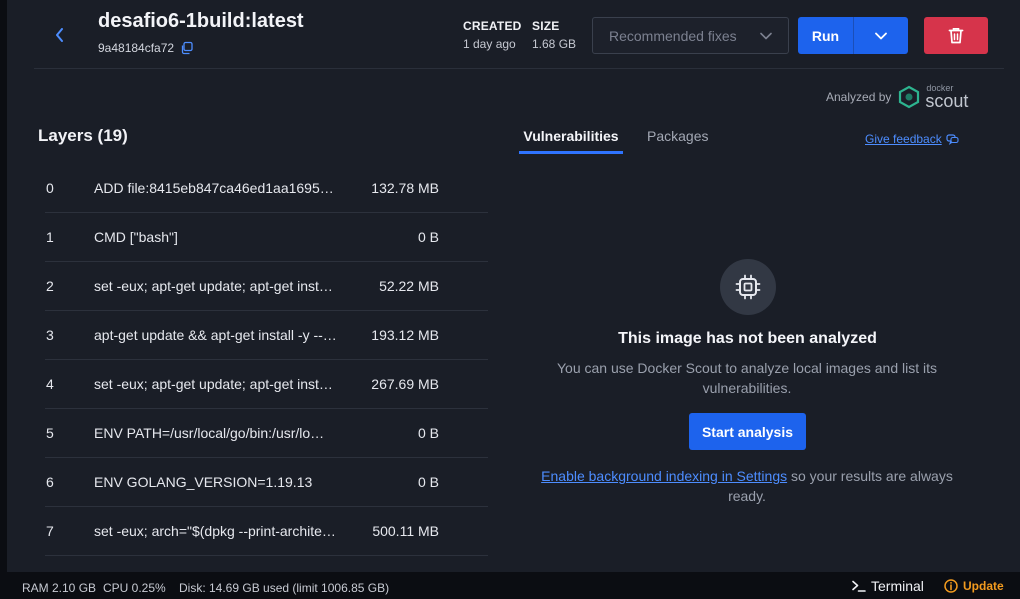 Image resolution: width=1020 pixels, height=599 pixels. Describe the element at coordinates (284, 588) in the screenshot. I see `disk-usage: Disk: 14.69 GB used (limit 1006.85 GB)` at that location.